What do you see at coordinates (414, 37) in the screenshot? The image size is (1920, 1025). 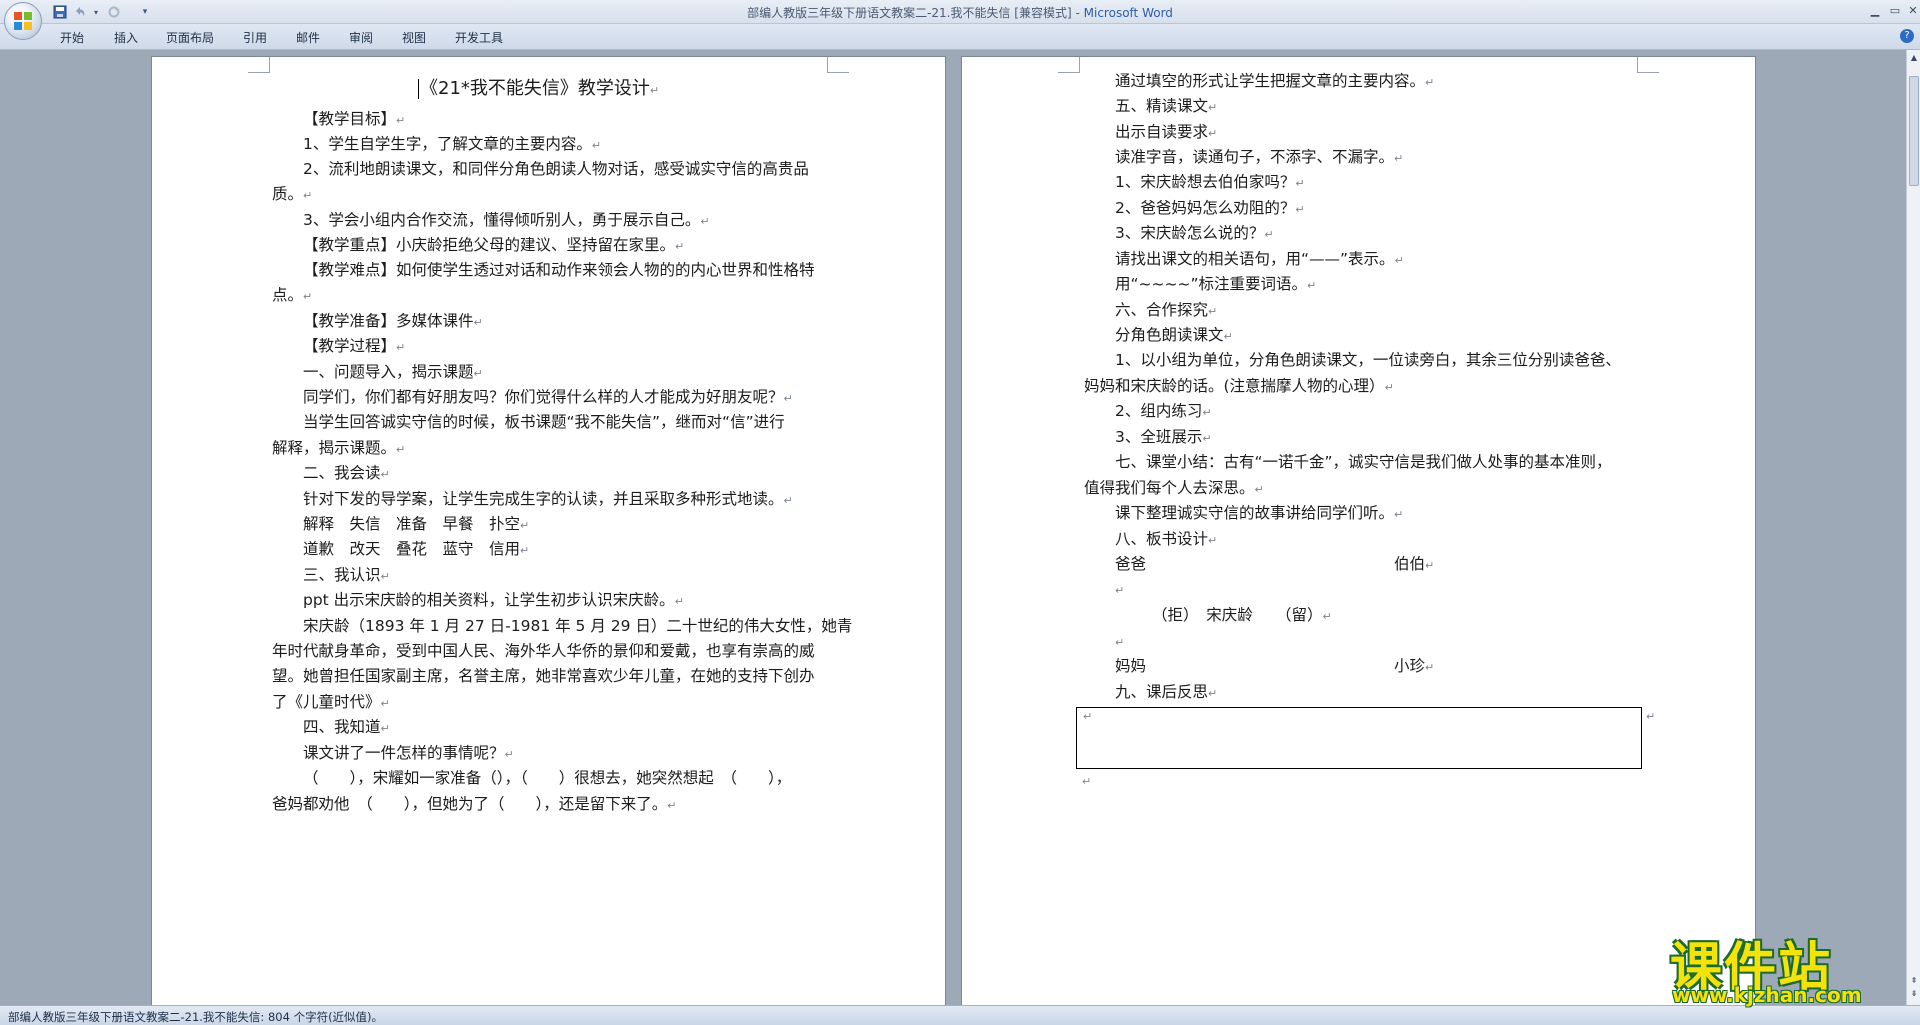 I see `tab-view: 视图` at bounding box center [414, 37].